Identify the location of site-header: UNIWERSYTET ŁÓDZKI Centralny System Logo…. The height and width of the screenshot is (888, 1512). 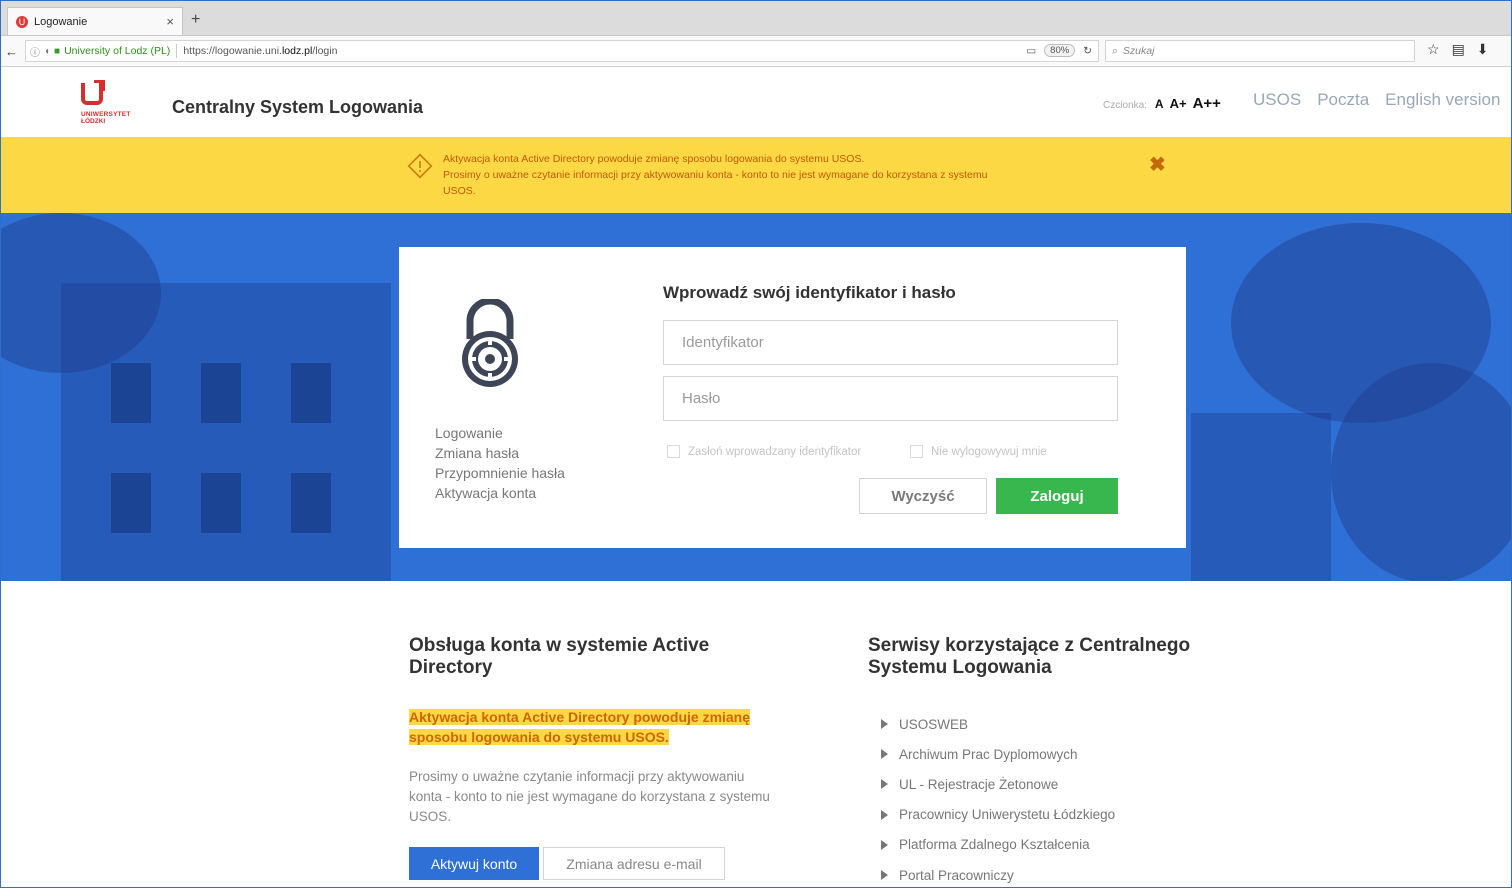
(756, 102).